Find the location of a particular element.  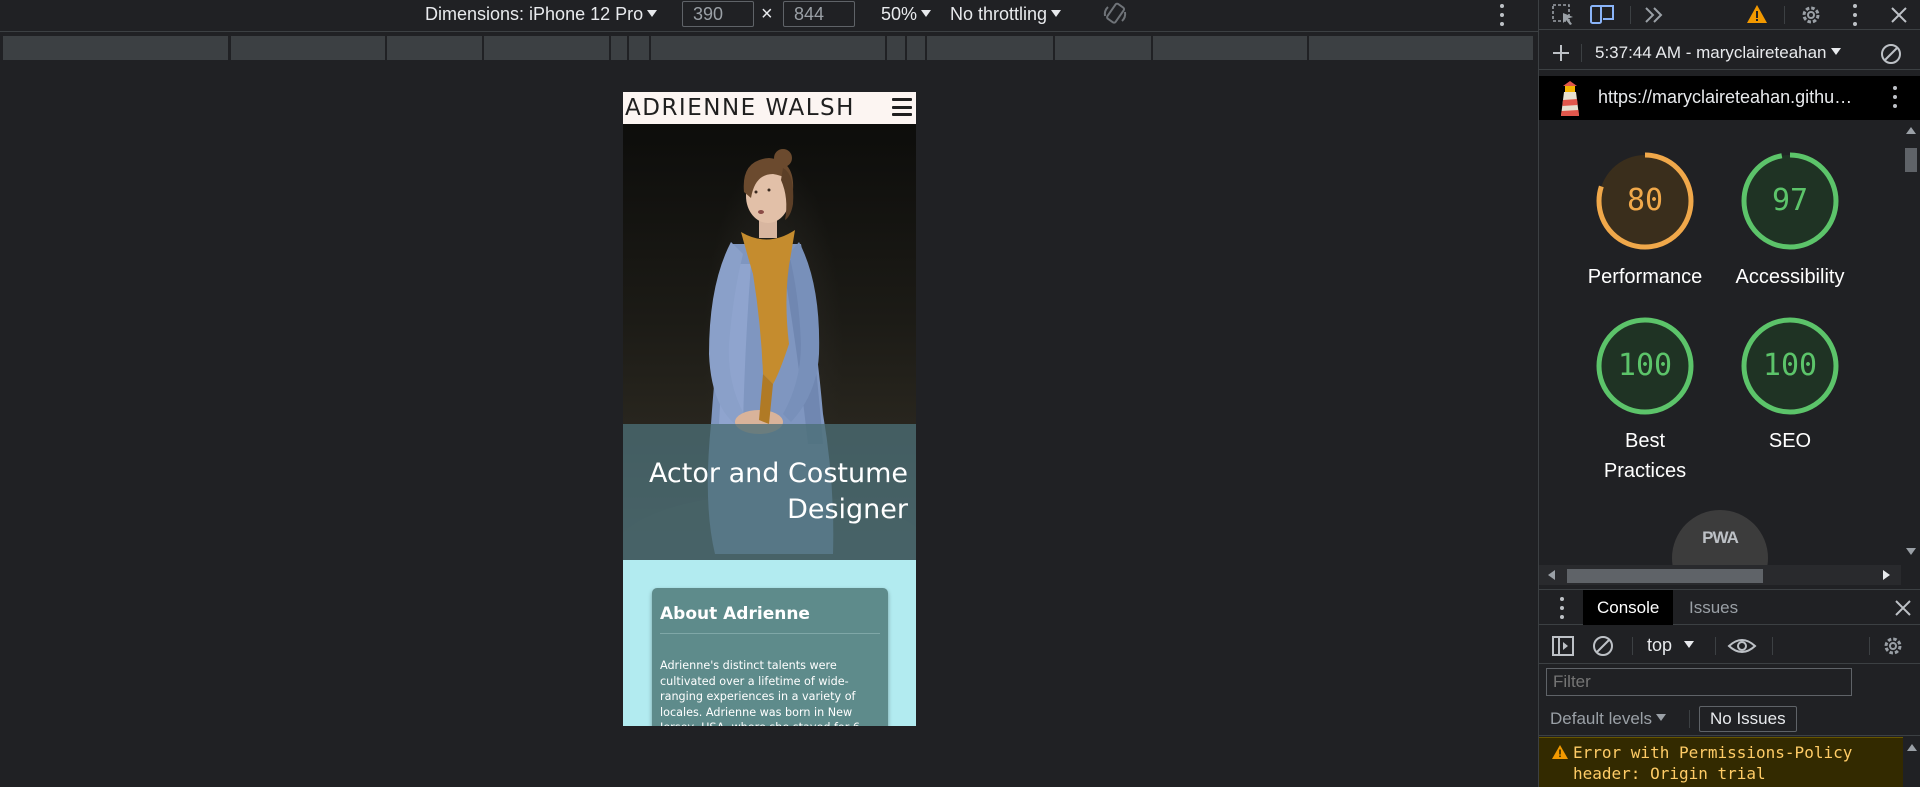

report-vertical-scrollbar is located at coordinates (1910, 342).